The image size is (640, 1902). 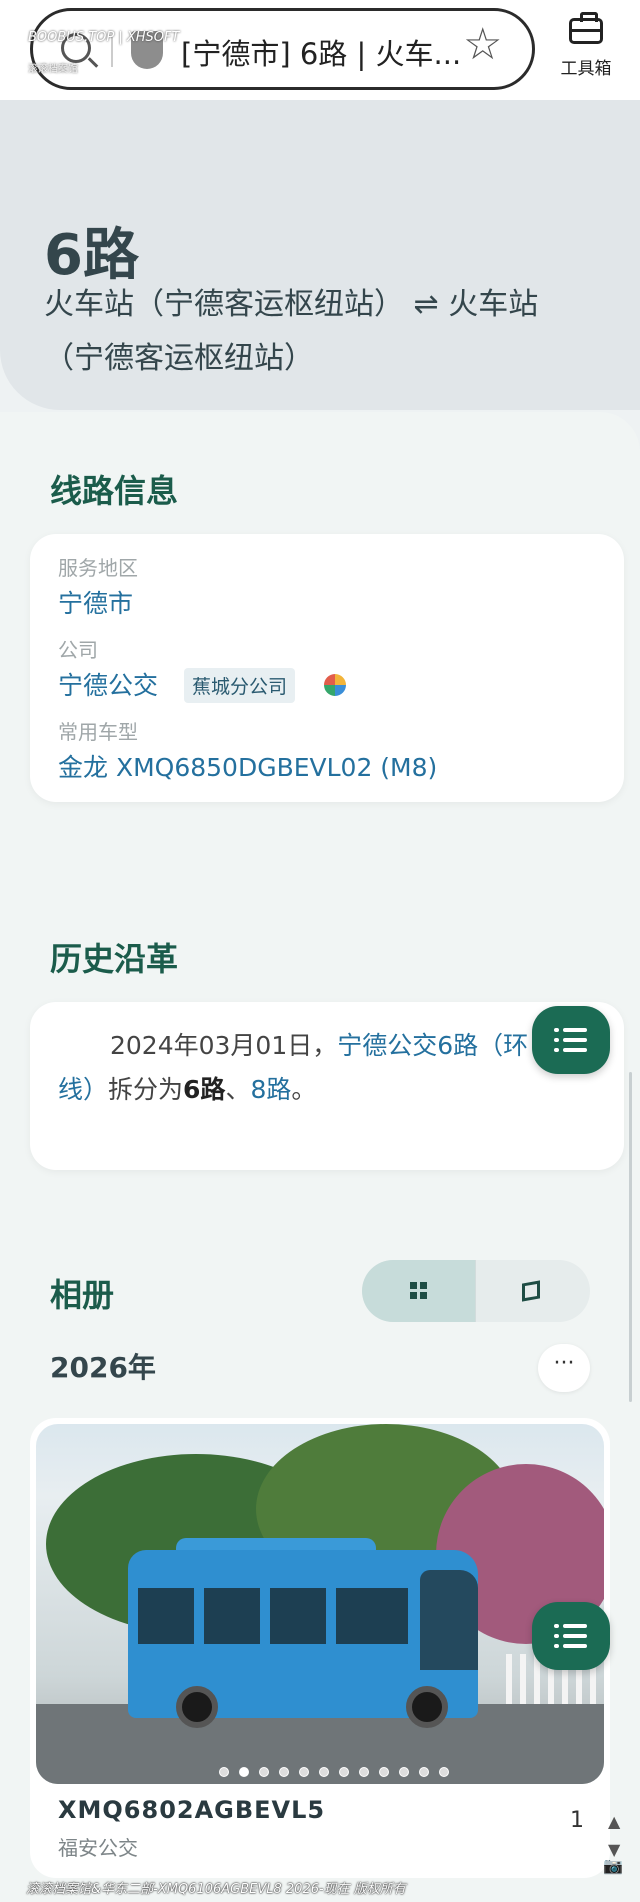 I want to click on camera-icon: 📷, so click(x=613, y=1865).